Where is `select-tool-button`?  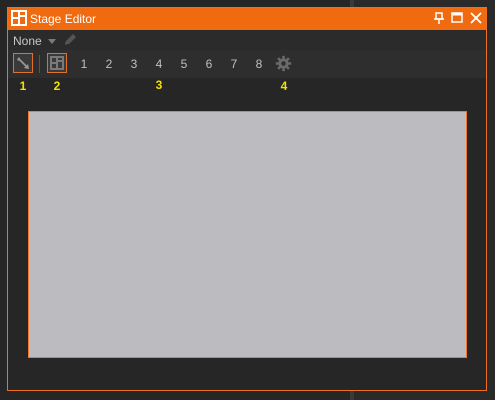 select-tool-button is located at coordinates (23, 63).